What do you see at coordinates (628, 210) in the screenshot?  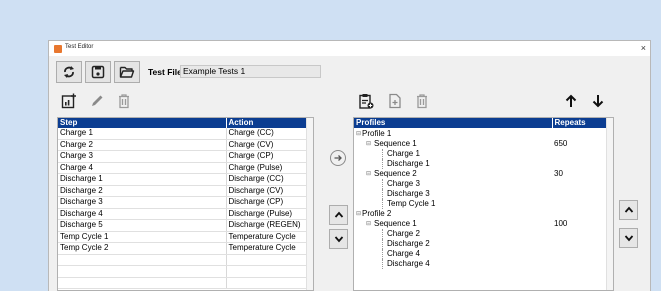 I see `profile-item-up-button` at bounding box center [628, 210].